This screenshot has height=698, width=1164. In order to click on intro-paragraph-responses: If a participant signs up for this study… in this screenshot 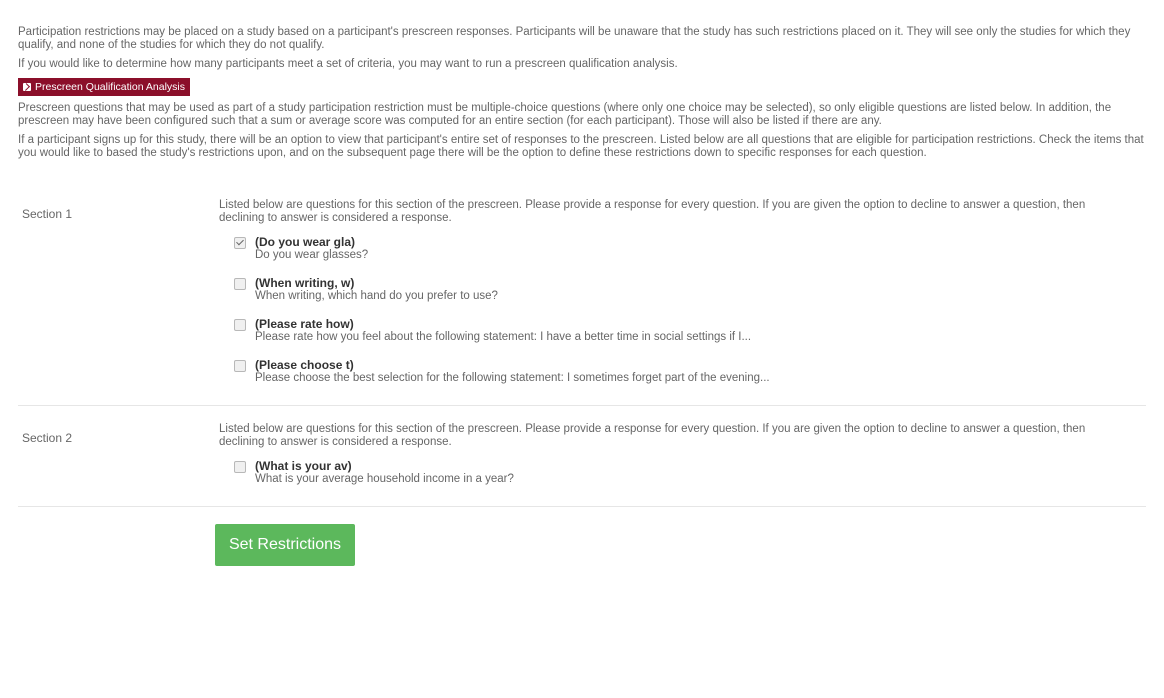, I will do `click(581, 146)`.